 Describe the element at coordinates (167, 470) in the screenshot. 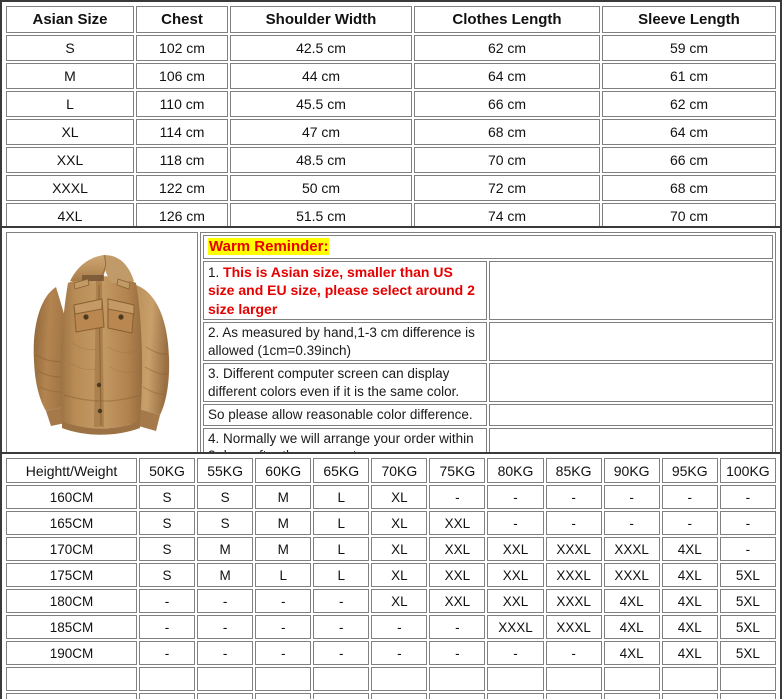

I see `weight-column-header: 50KG` at that location.